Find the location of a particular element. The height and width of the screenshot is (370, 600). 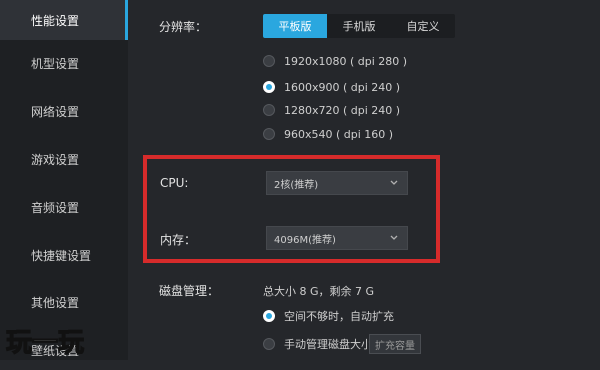

resolution-option-label: 1280x720 ( dpi 240 ) is located at coordinates (342, 110).